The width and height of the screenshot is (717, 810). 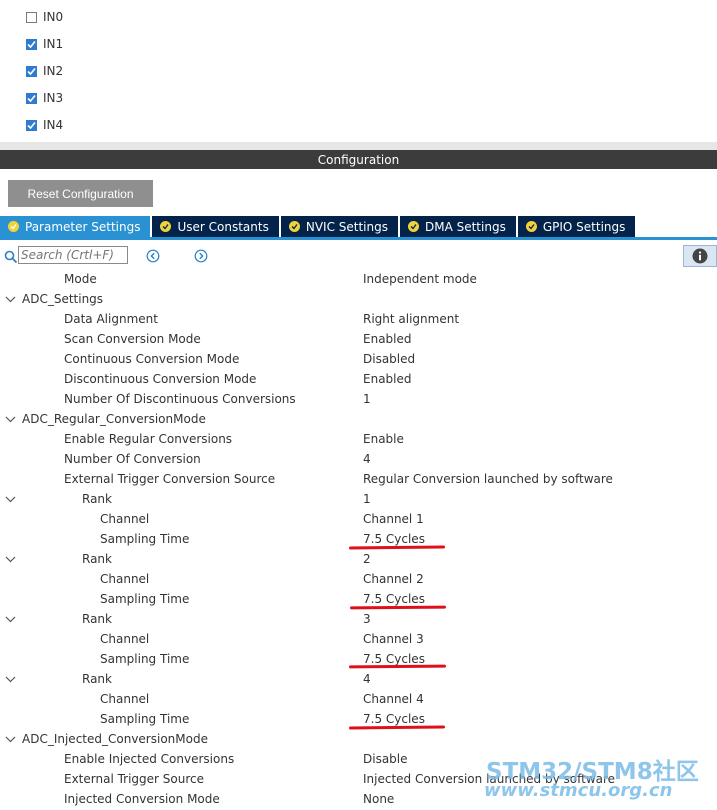 I want to click on checkbox-unchecked-icon, so click(x=31, y=17).